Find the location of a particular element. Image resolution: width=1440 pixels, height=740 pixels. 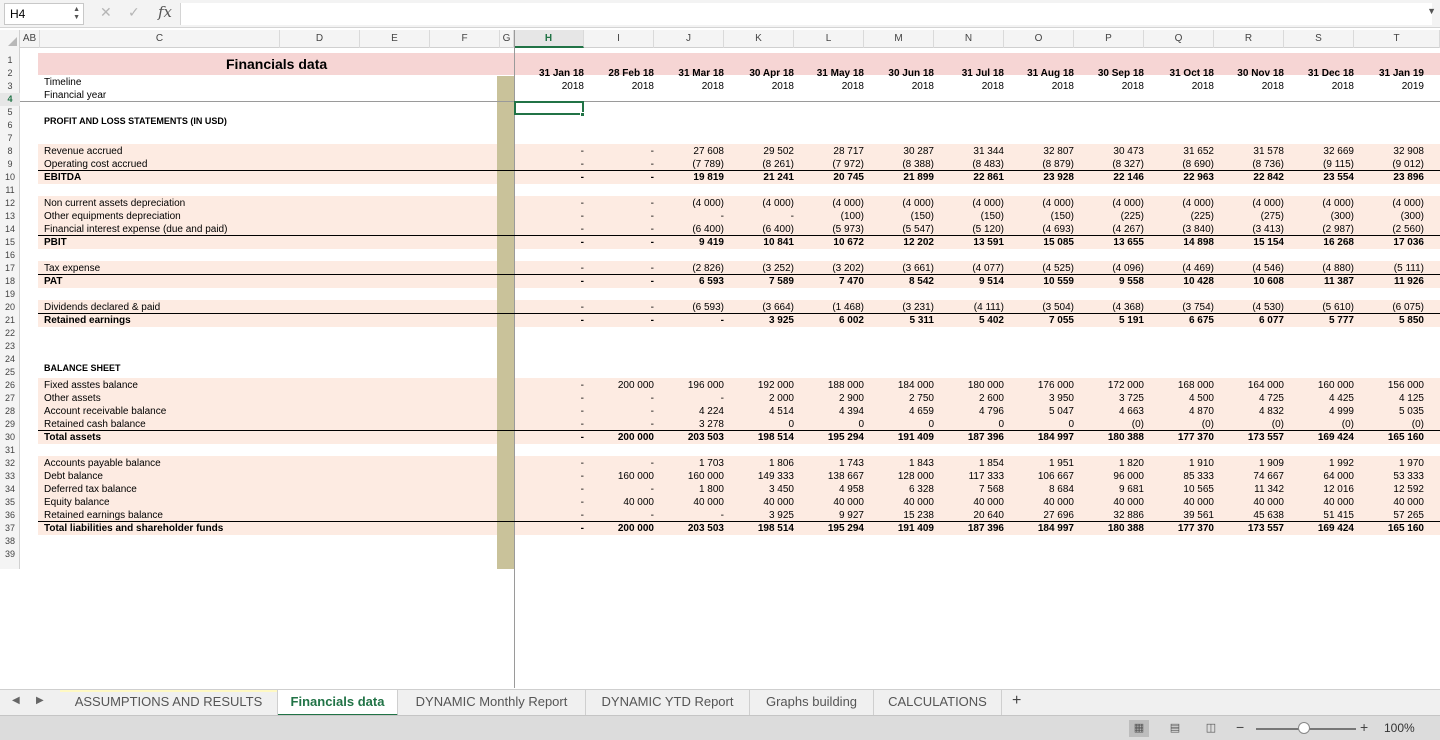

data-cell: 164 000 is located at coordinates (1249, 385).